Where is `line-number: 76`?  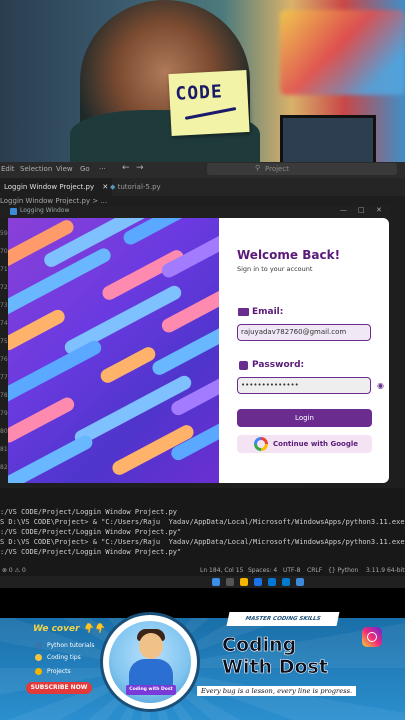 line-number: 76 is located at coordinates (4, 359).